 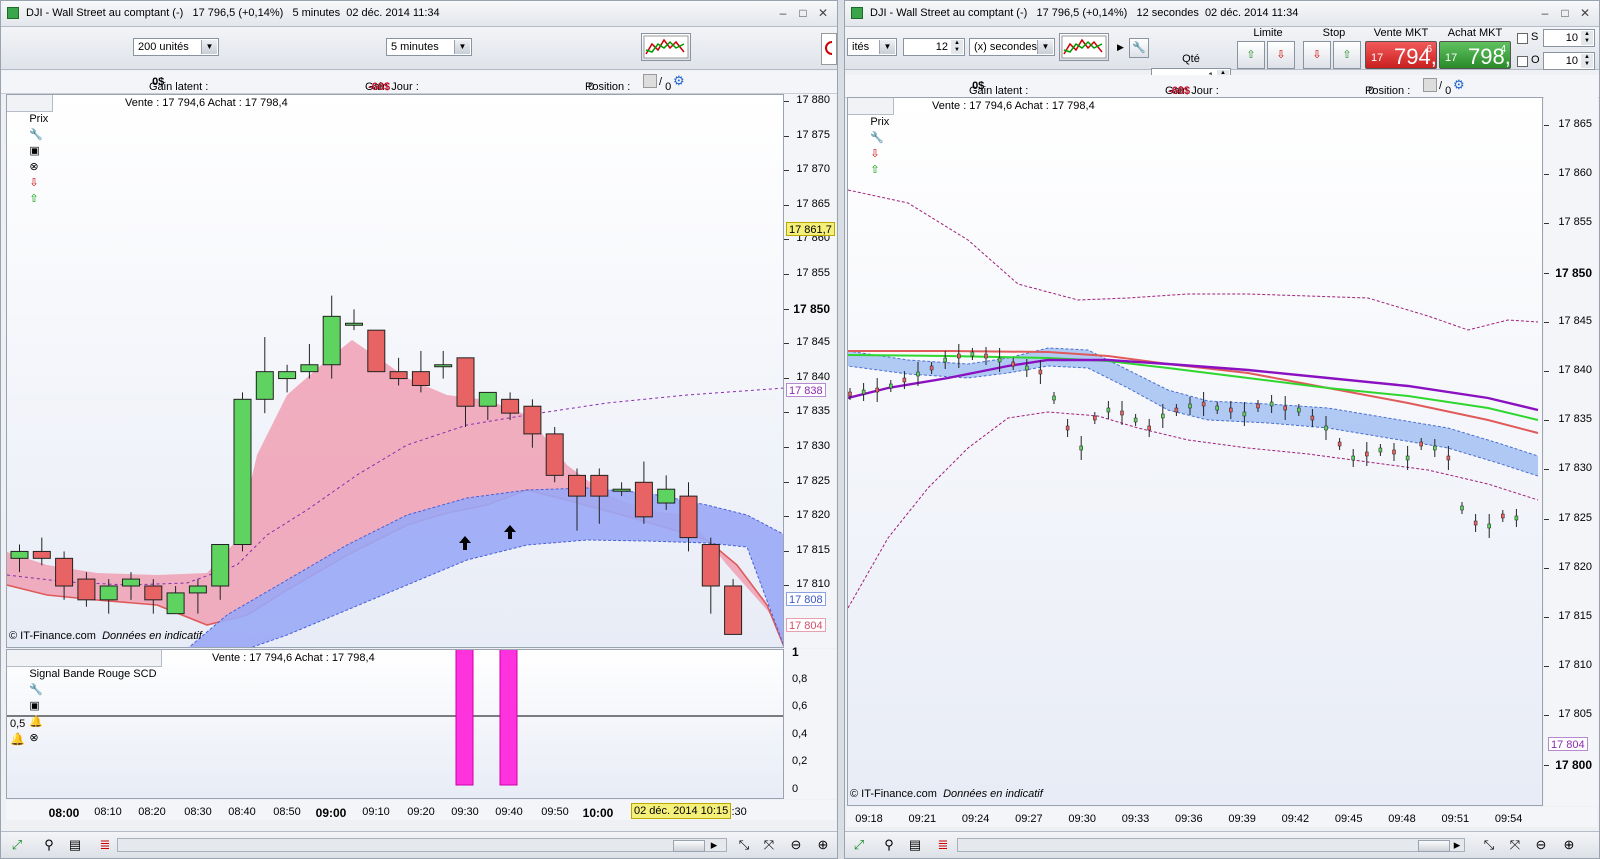 I want to click on o-value: 10, so click(x=1571, y=61).